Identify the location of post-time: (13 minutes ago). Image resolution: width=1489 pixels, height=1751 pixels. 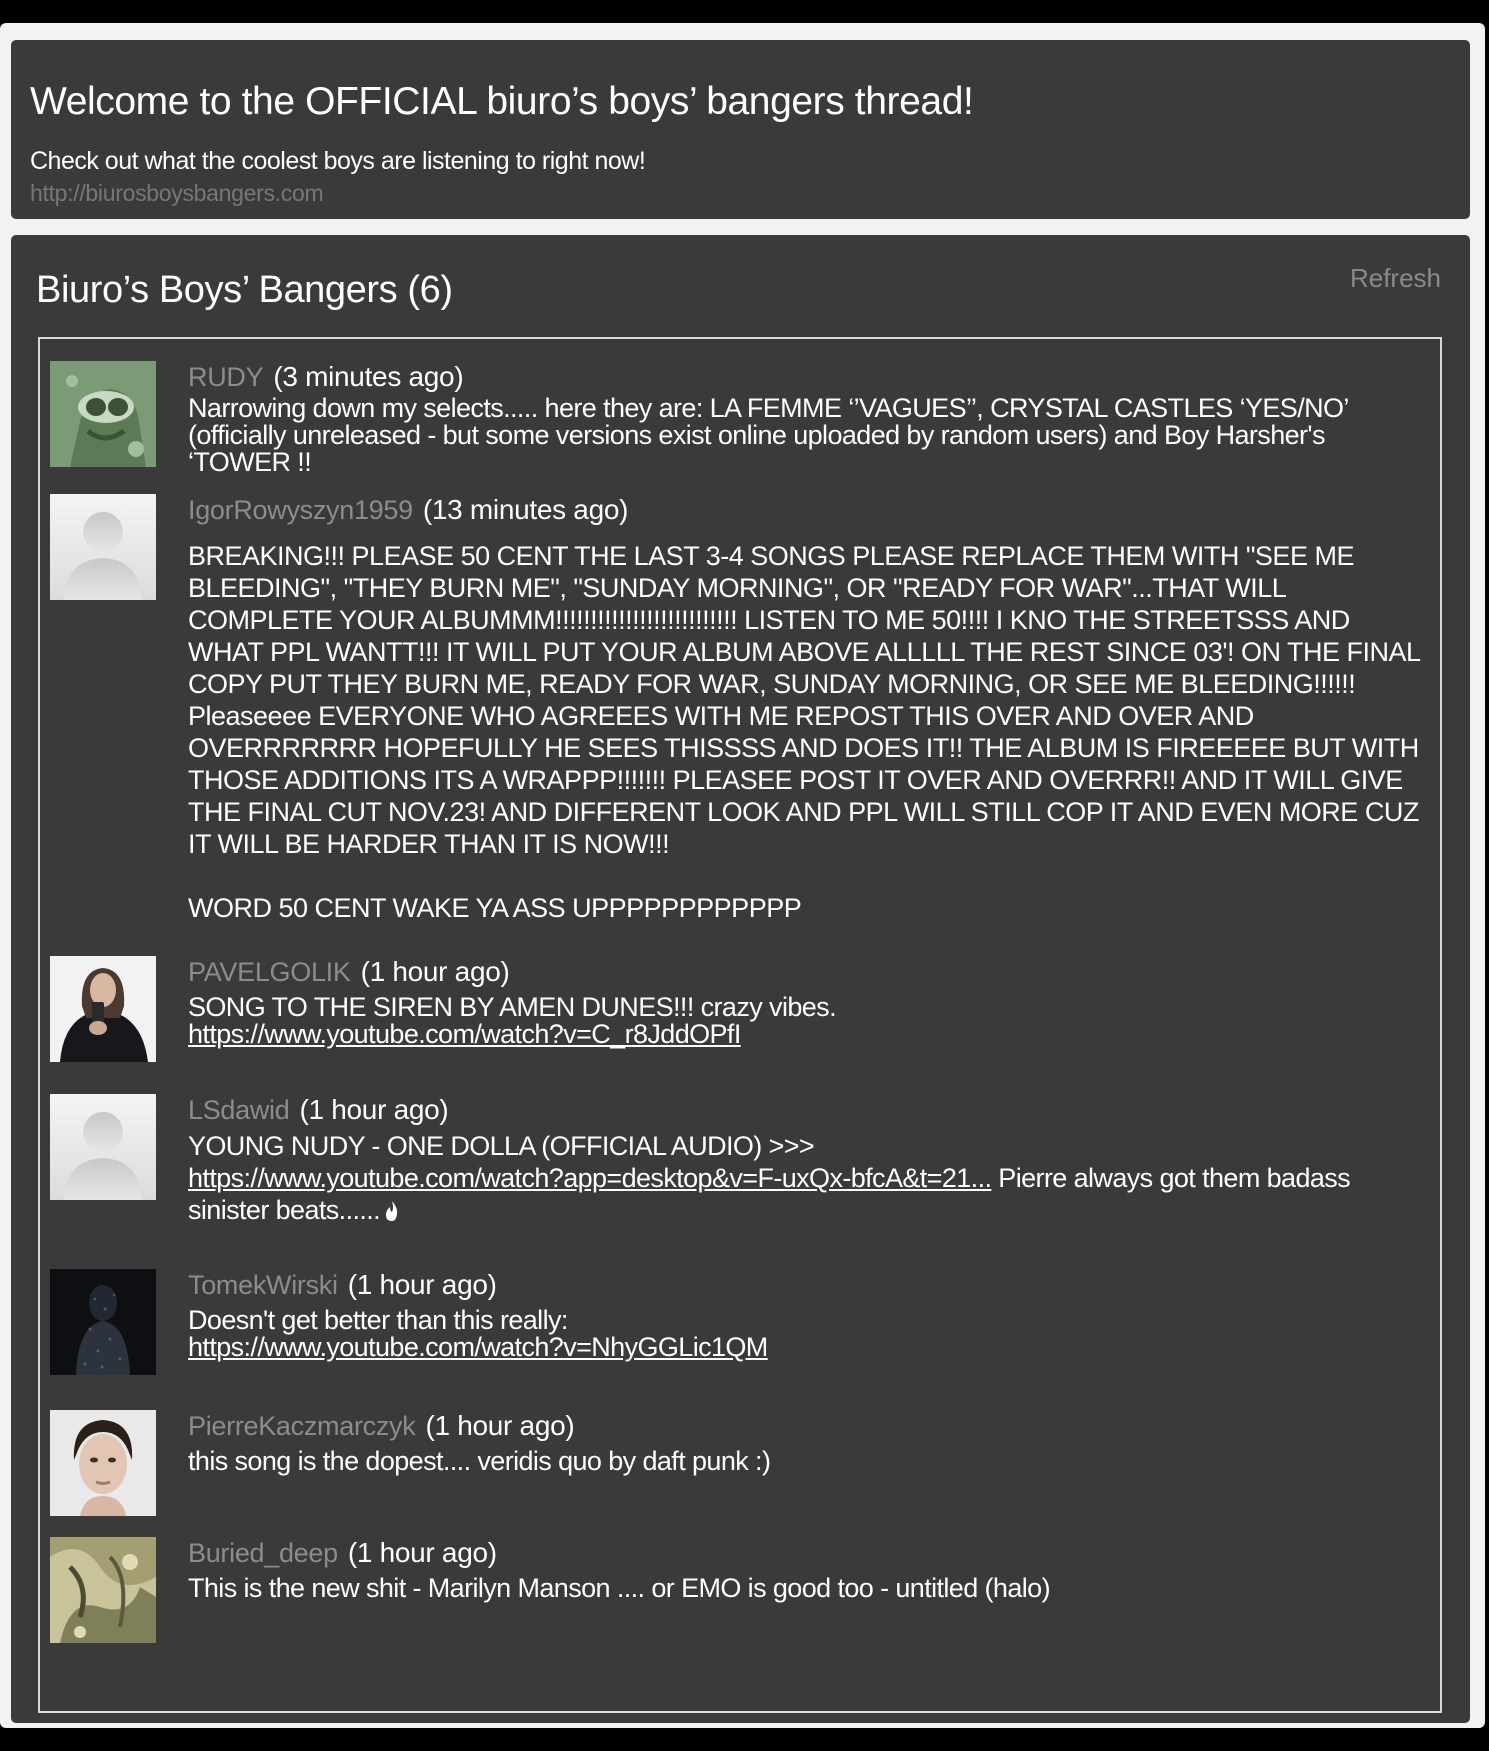
(525, 509).